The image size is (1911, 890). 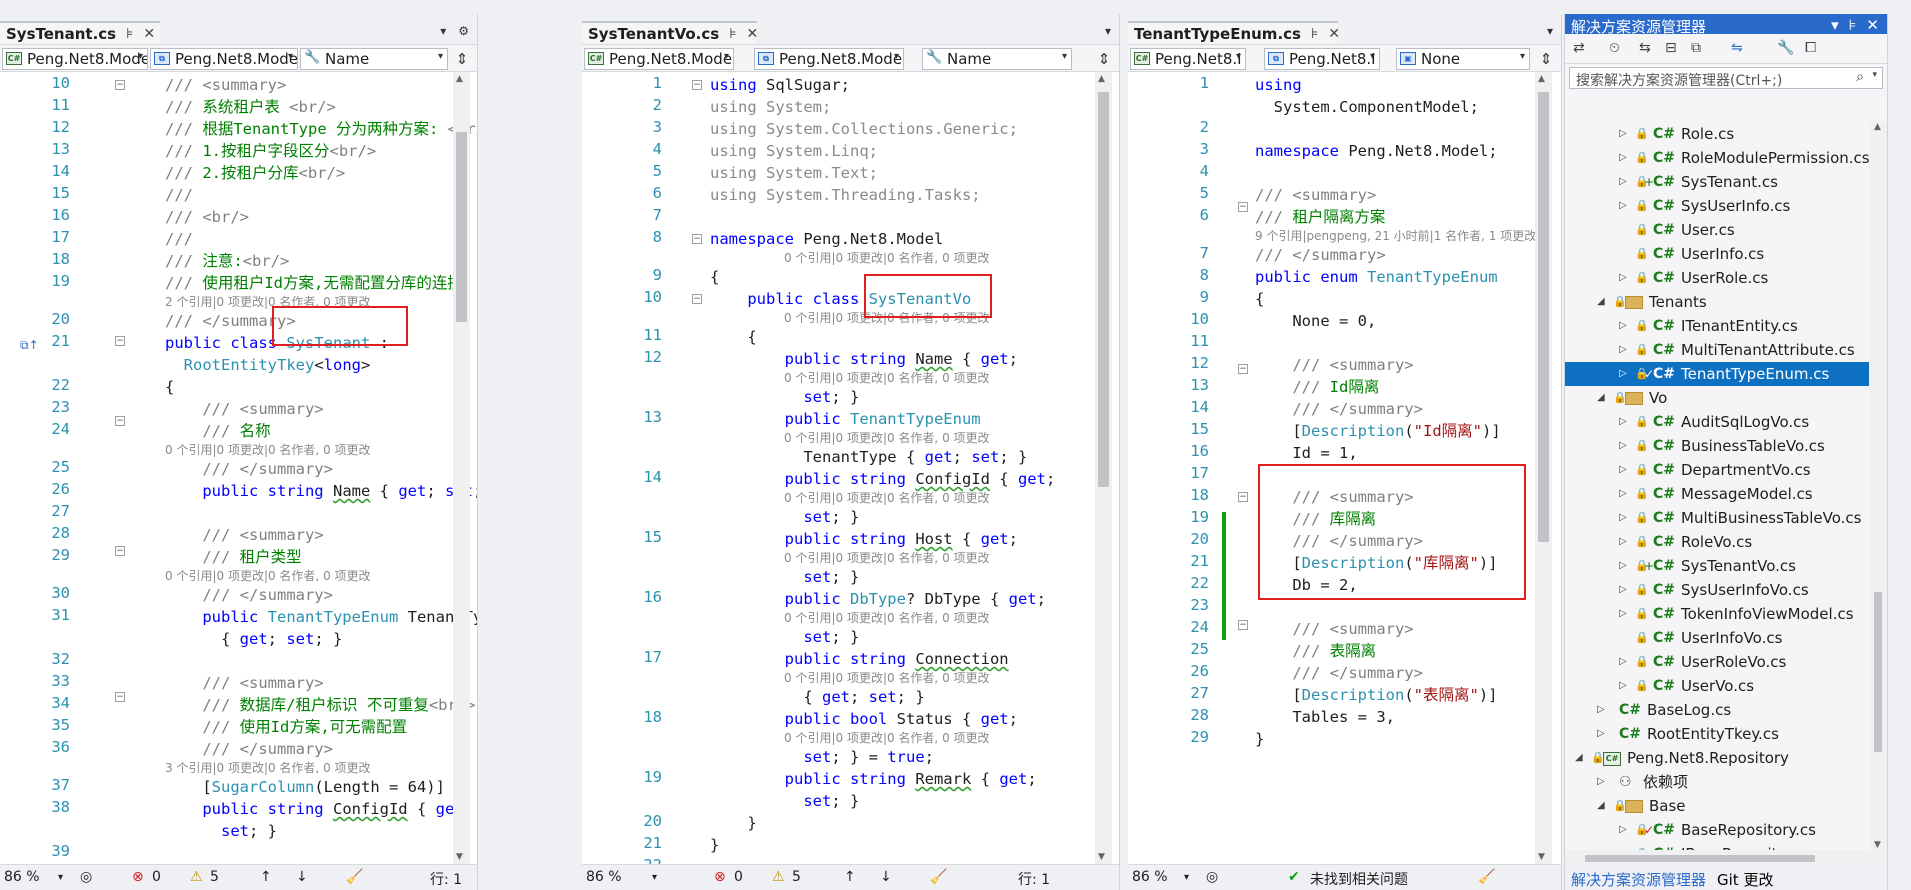 I want to click on tree-item: ▷ 🔒 + C# SysTenant.cs, so click(x=1717, y=182).